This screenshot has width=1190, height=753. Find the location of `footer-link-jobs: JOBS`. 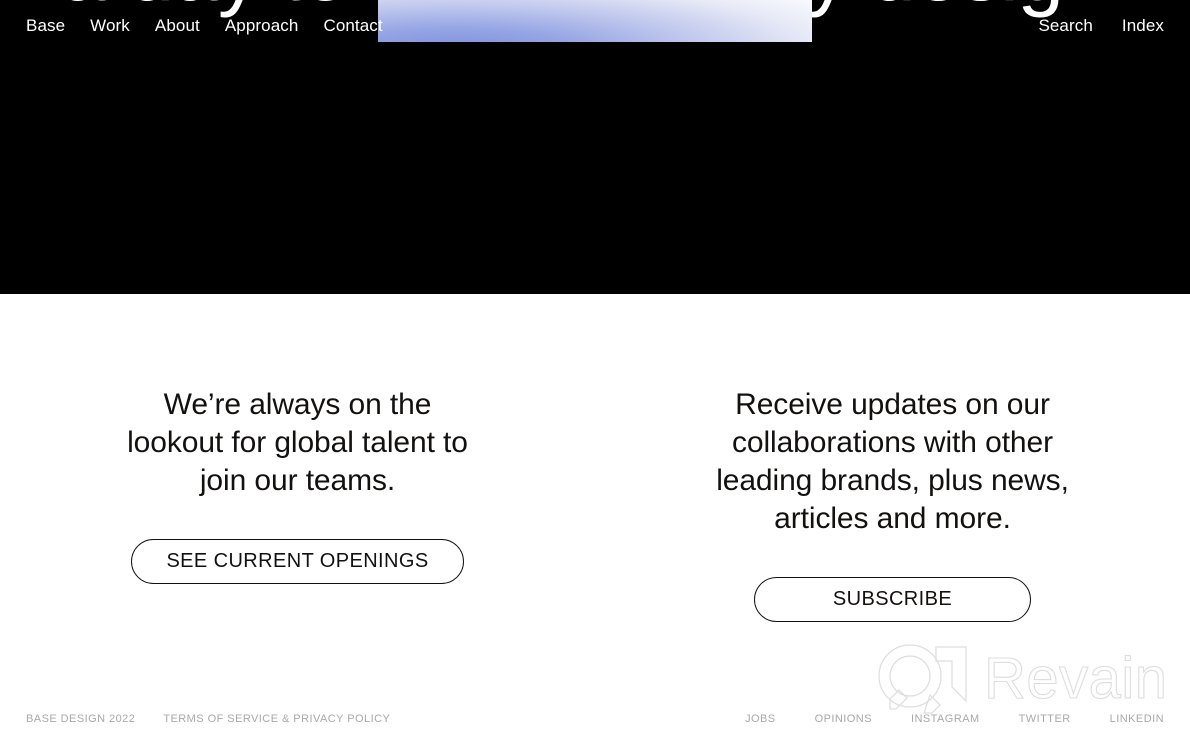

footer-link-jobs: JOBS is located at coordinates (760, 719).